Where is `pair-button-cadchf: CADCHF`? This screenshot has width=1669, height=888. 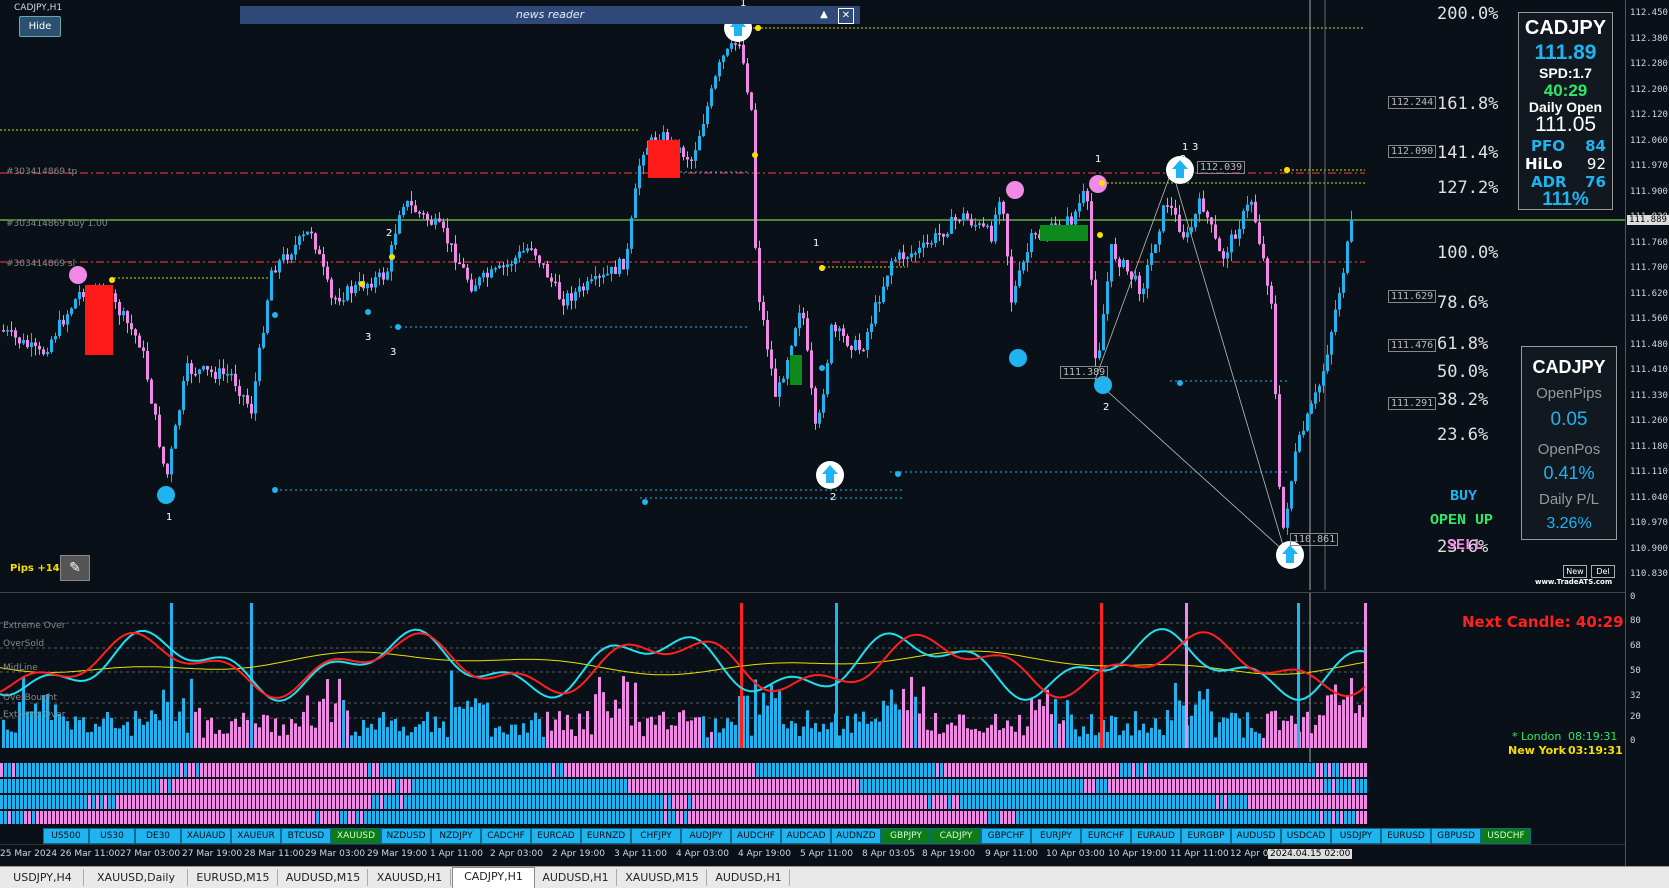
pair-button-cadchf: CADCHF is located at coordinates (506, 836).